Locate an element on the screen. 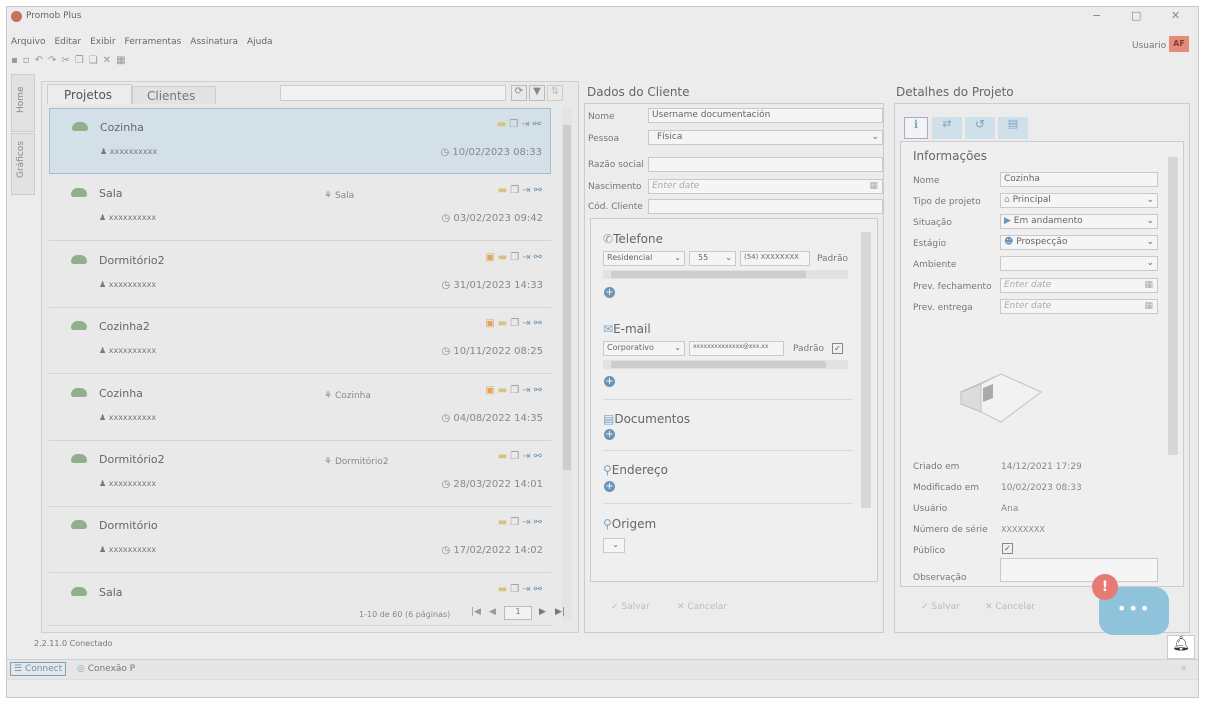  user-name: Usuario is located at coordinates (1149, 46).